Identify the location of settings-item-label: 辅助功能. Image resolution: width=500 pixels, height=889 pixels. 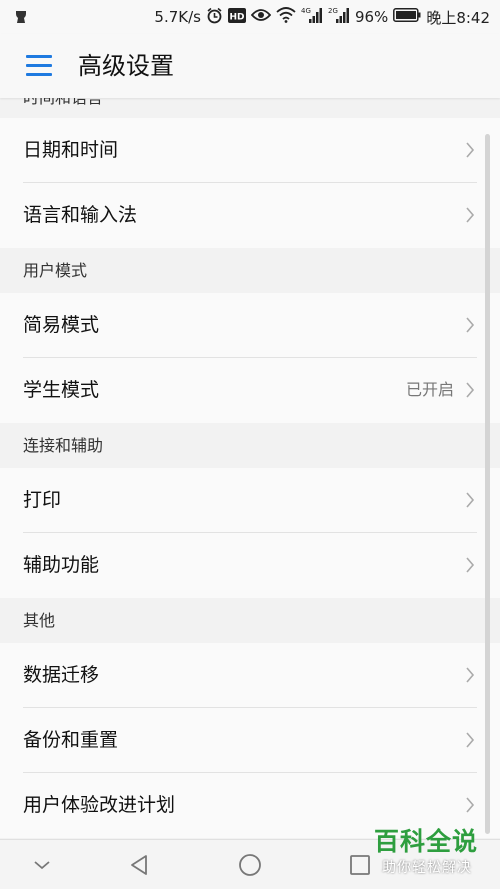
(61, 565).